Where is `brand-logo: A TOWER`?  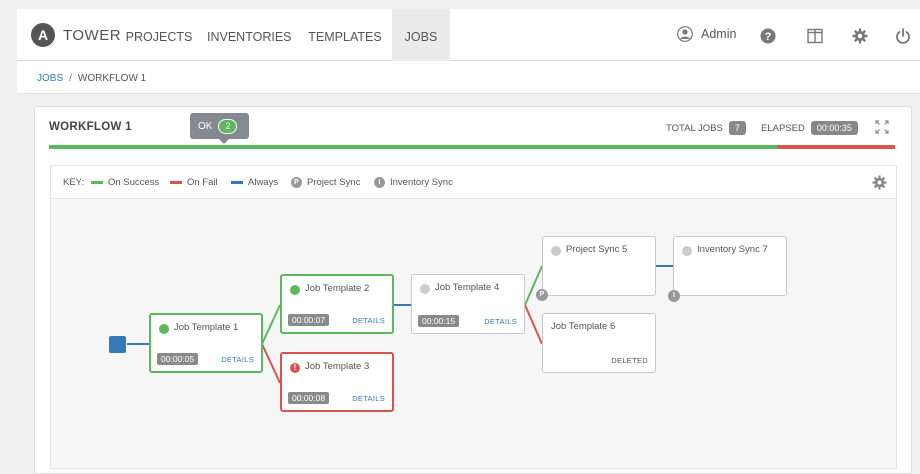
brand-logo: A TOWER is located at coordinates (76, 35).